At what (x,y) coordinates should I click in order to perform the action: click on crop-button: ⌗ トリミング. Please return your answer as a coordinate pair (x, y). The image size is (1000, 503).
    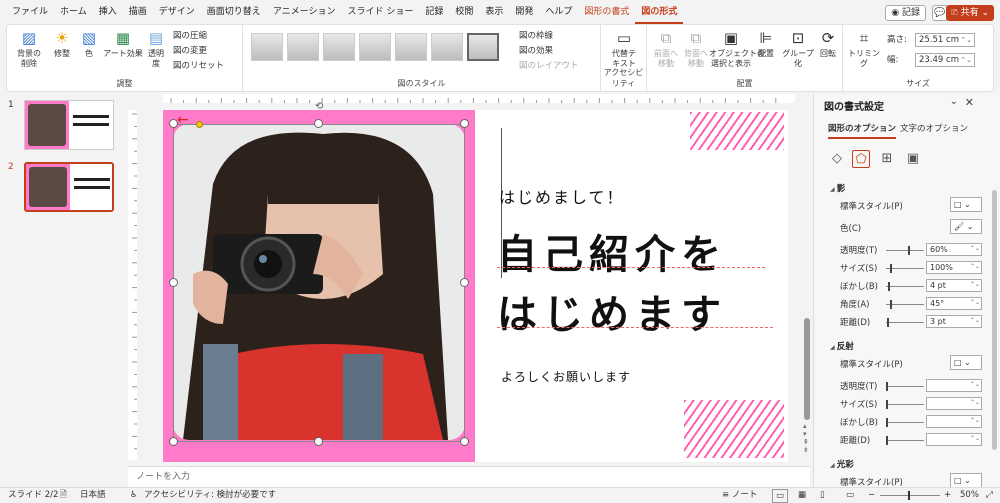
    Looking at the image, I should click on (864, 48).